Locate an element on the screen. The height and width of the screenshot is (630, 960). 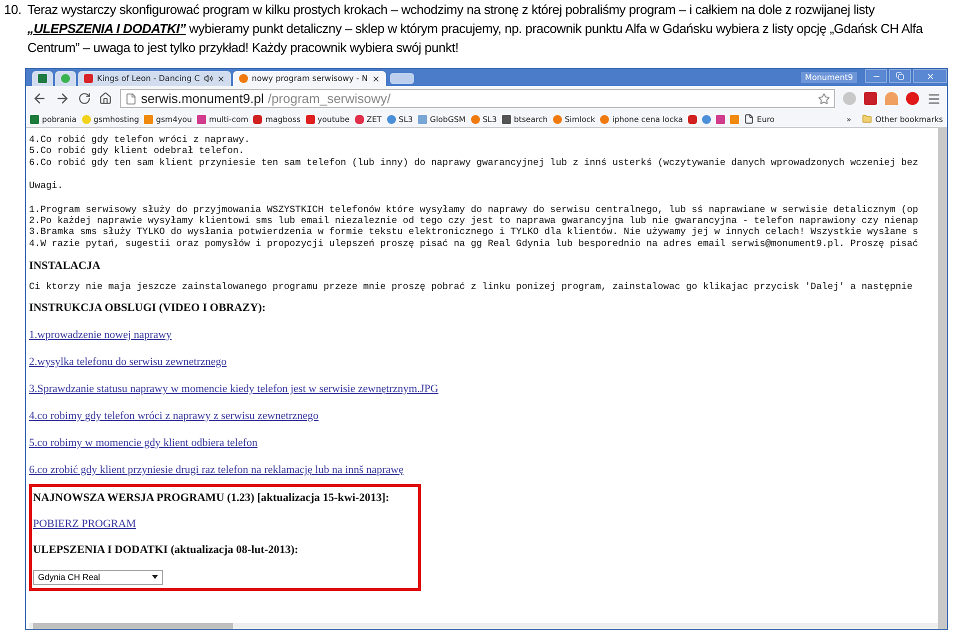
tutorial-link: 1.wprowadzenie nowej naprawy is located at coordinates (100, 334).